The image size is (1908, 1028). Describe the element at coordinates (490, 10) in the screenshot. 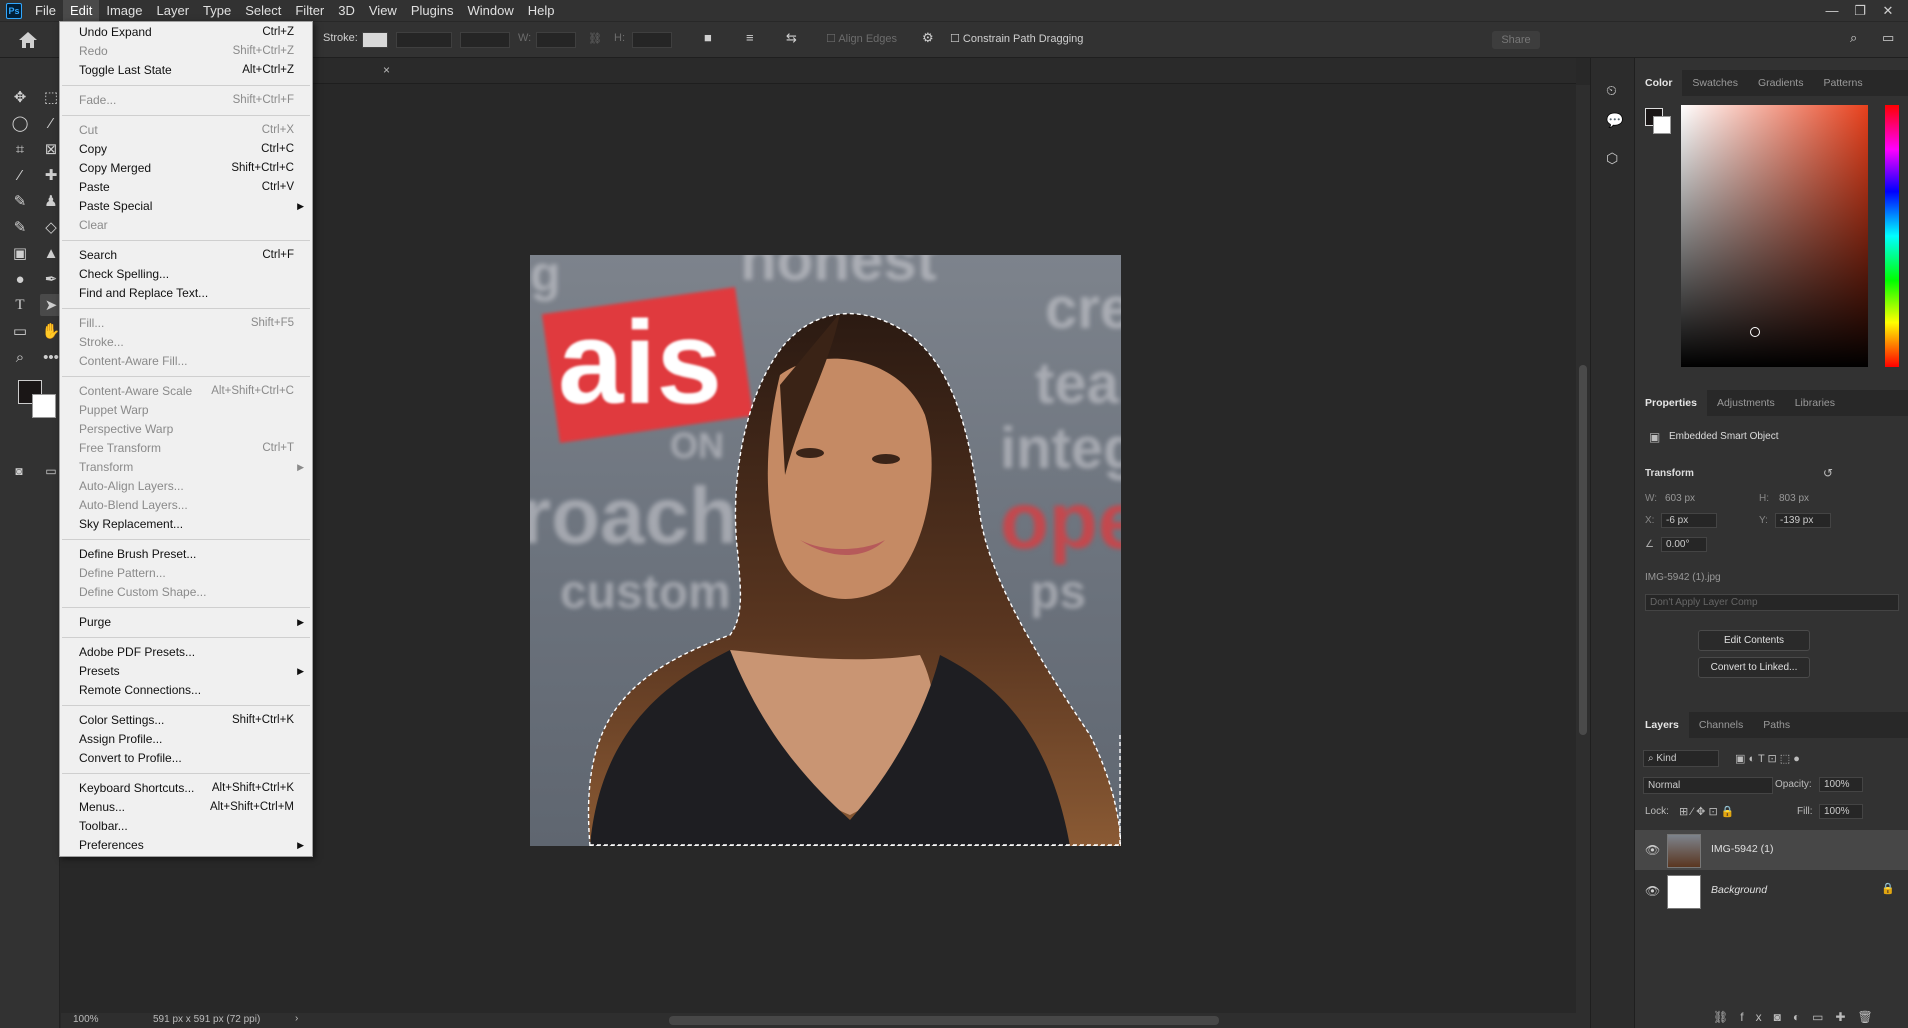

I see `menu-window: Window` at that location.